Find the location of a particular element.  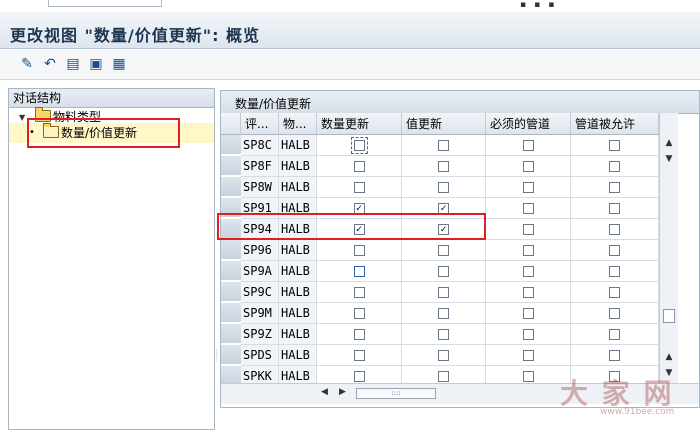

undo-icon: ↶ is located at coordinates (50, 64).